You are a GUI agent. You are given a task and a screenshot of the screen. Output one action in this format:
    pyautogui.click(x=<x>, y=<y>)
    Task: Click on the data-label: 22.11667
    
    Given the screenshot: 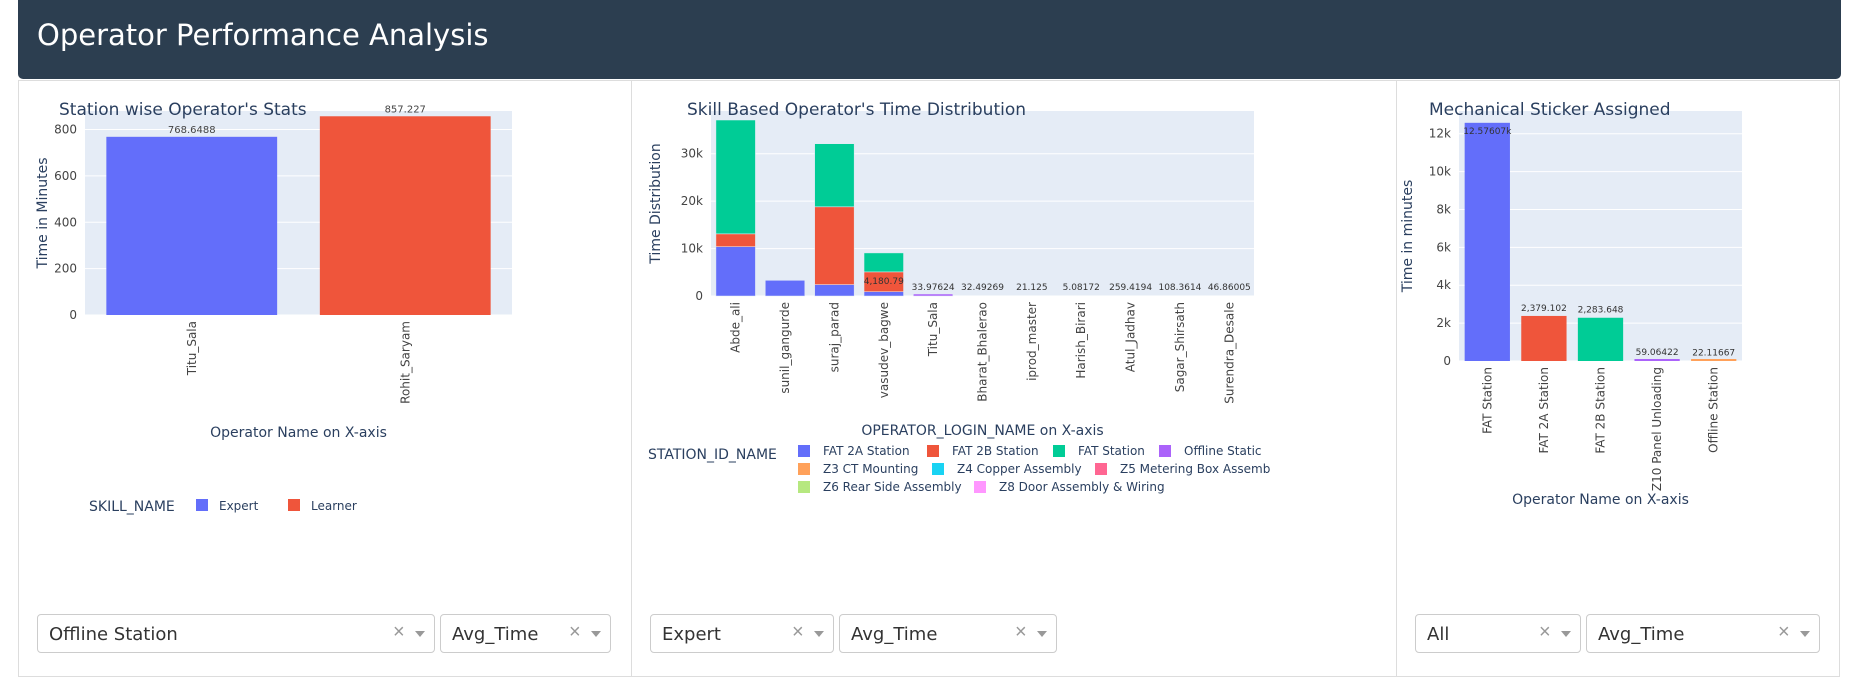 What is the action you would take?
    pyautogui.click(x=1713, y=354)
    